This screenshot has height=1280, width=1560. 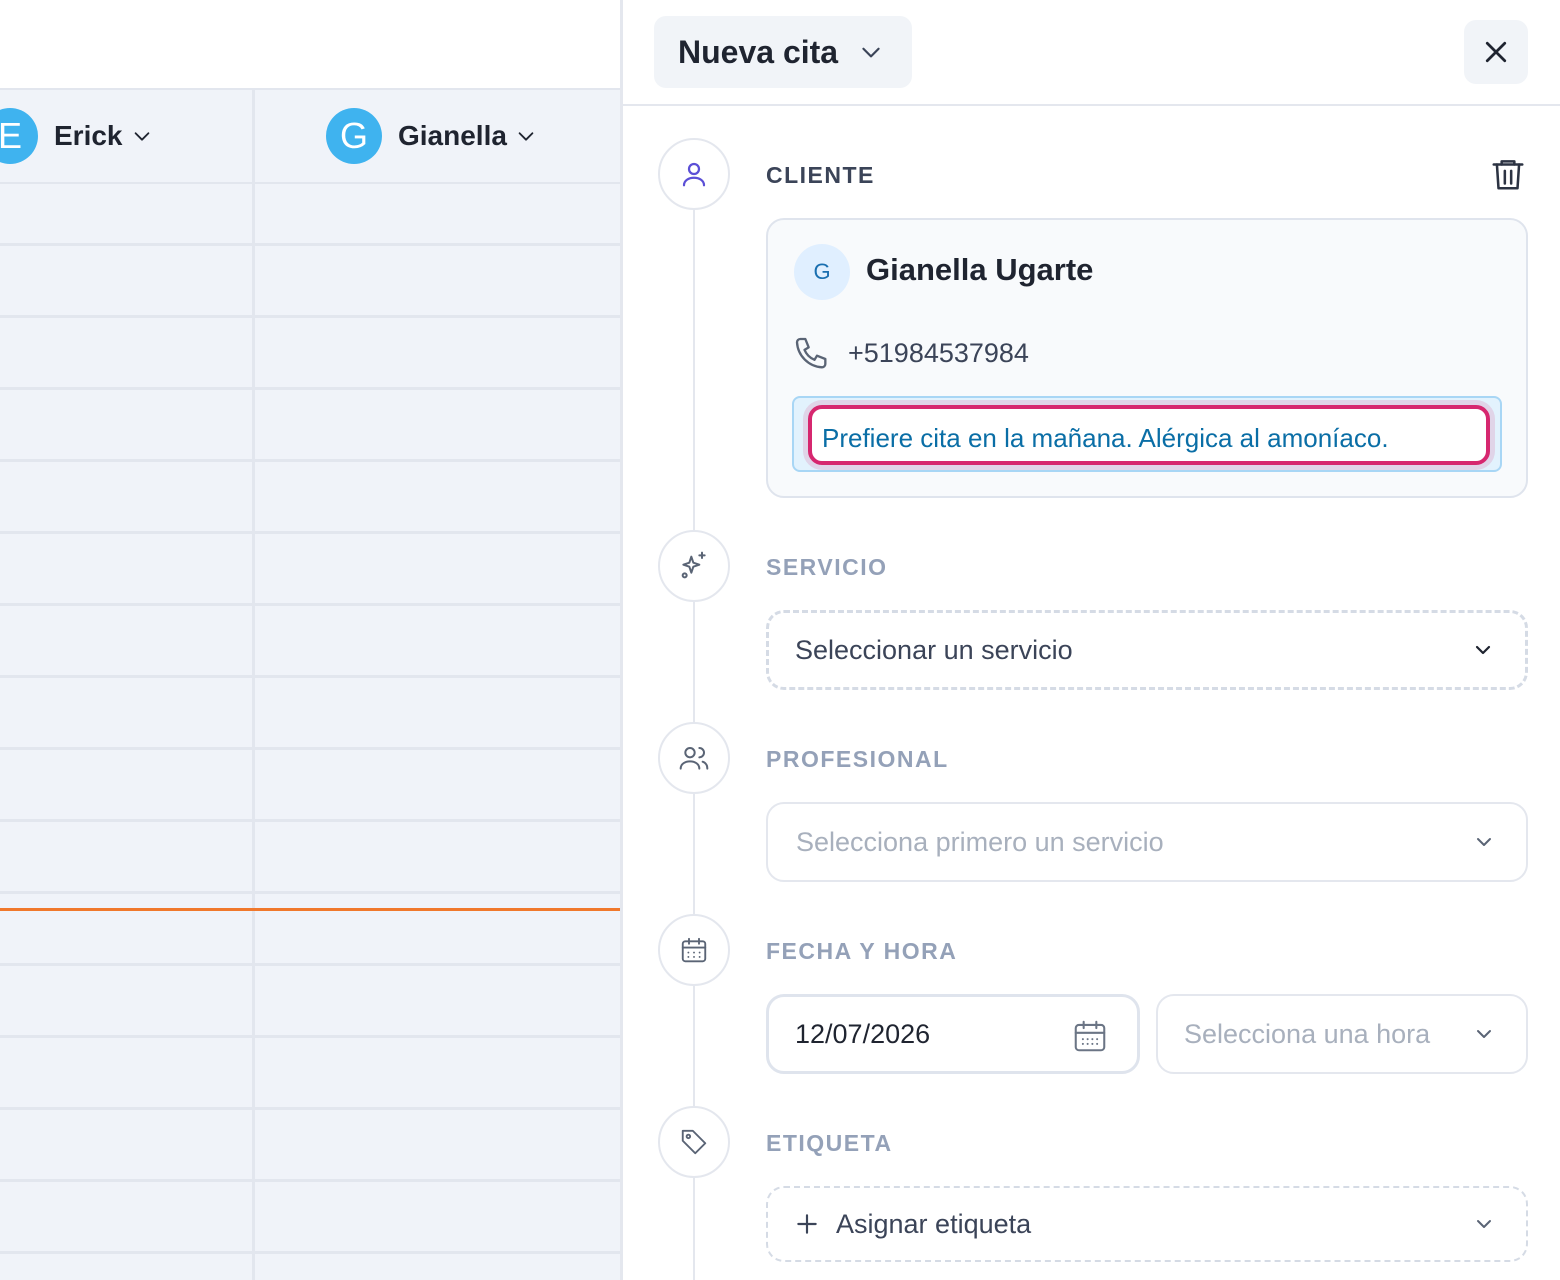 I want to click on time-select: Selecciona una hora, so click(x=1342, y=1034).